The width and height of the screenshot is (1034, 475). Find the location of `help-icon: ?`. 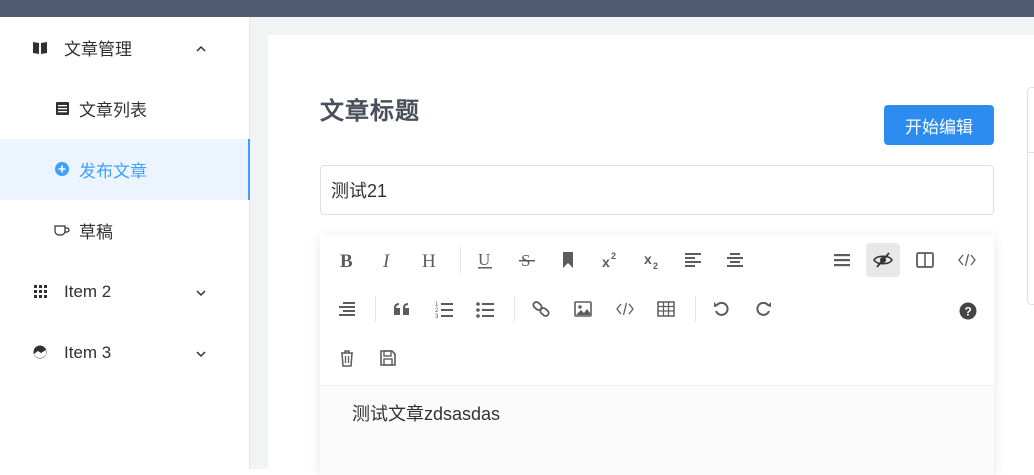

help-icon: ? is located at coordinates (968, 311).